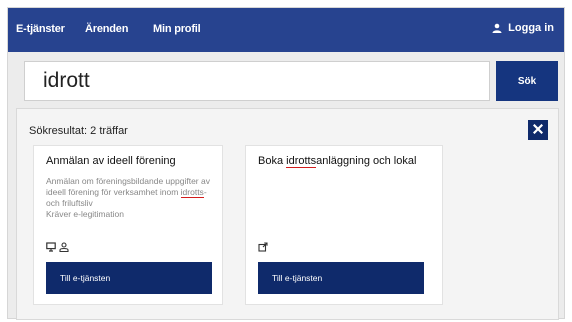  What do you see at coordinates (272, 161) in the screenshot?
I see `title-text: Boka` at bounding box center [272, 161].